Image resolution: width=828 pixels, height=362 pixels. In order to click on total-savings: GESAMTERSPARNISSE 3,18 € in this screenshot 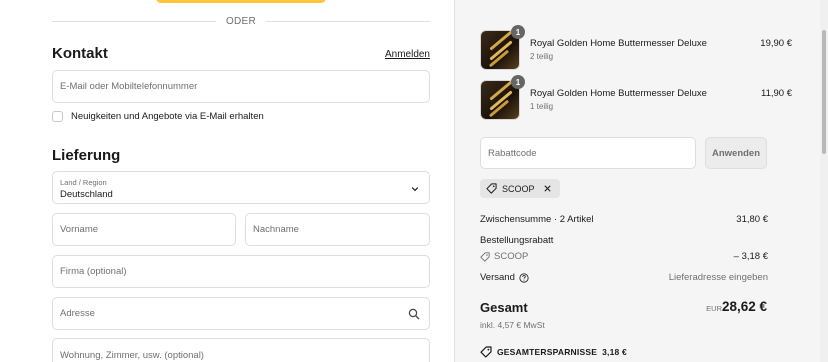, I will do `click(553, 352)`.